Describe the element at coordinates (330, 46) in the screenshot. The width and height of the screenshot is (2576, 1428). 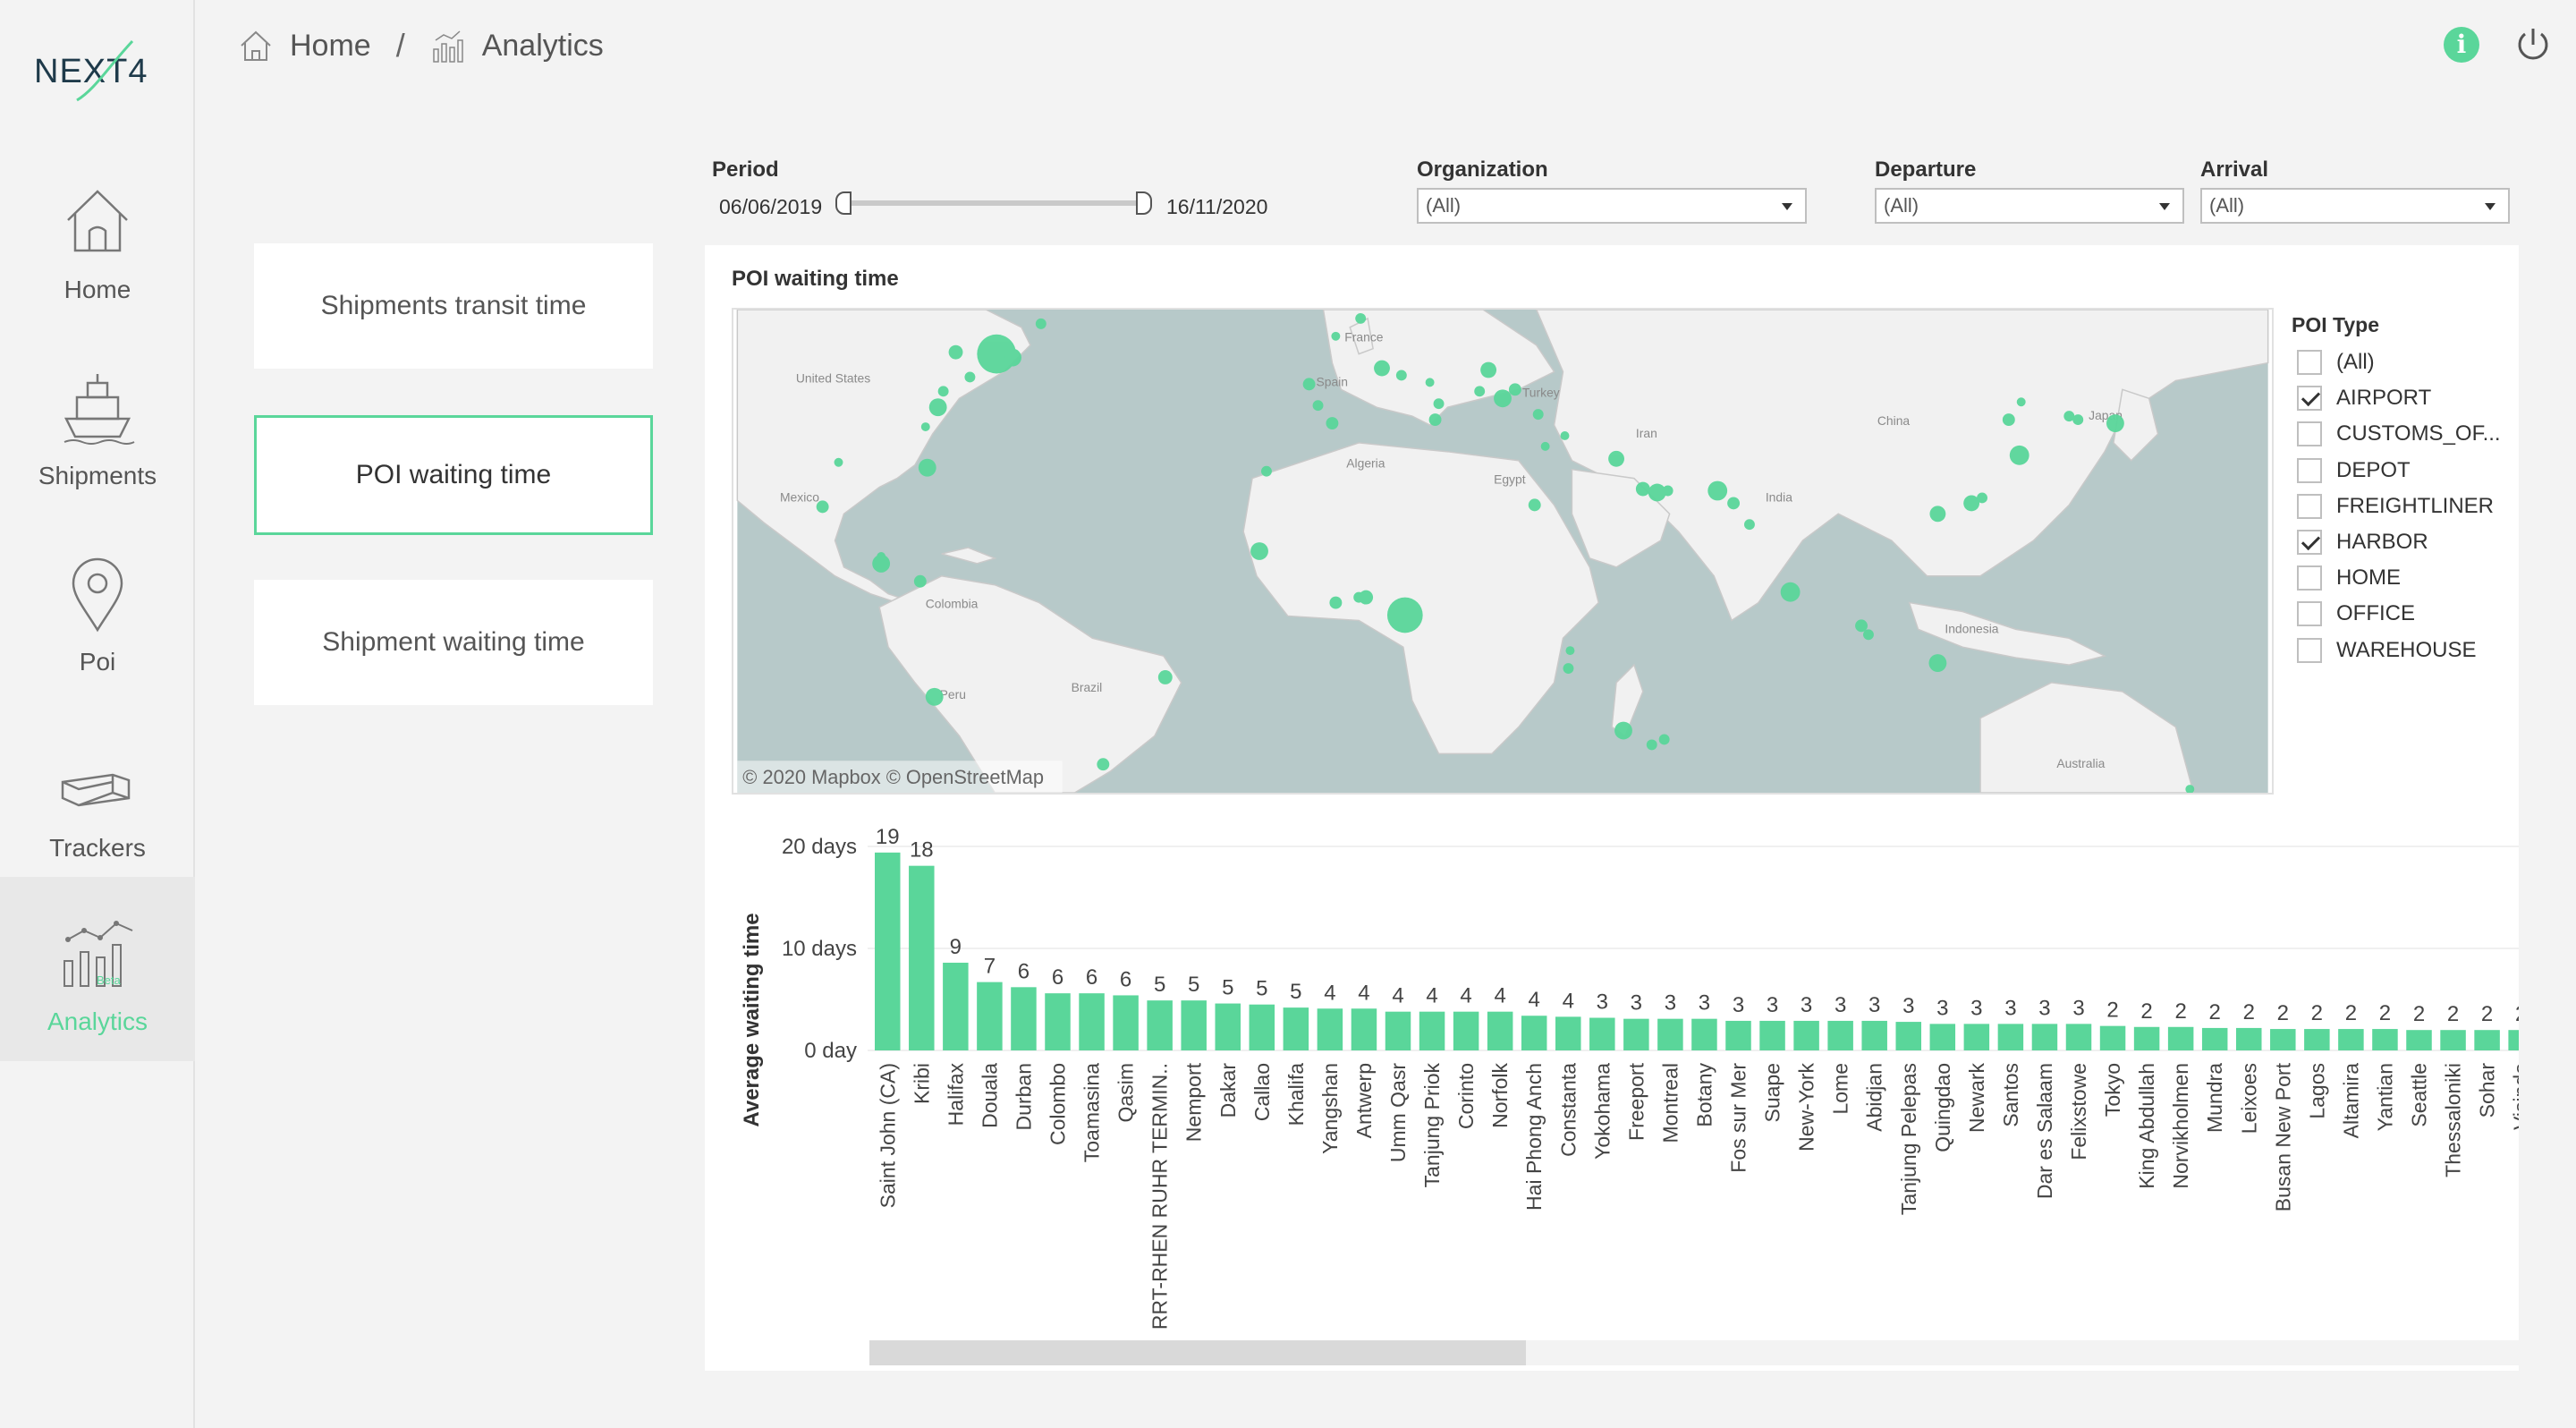
I see `breadcrumb-home: Home` at that location.